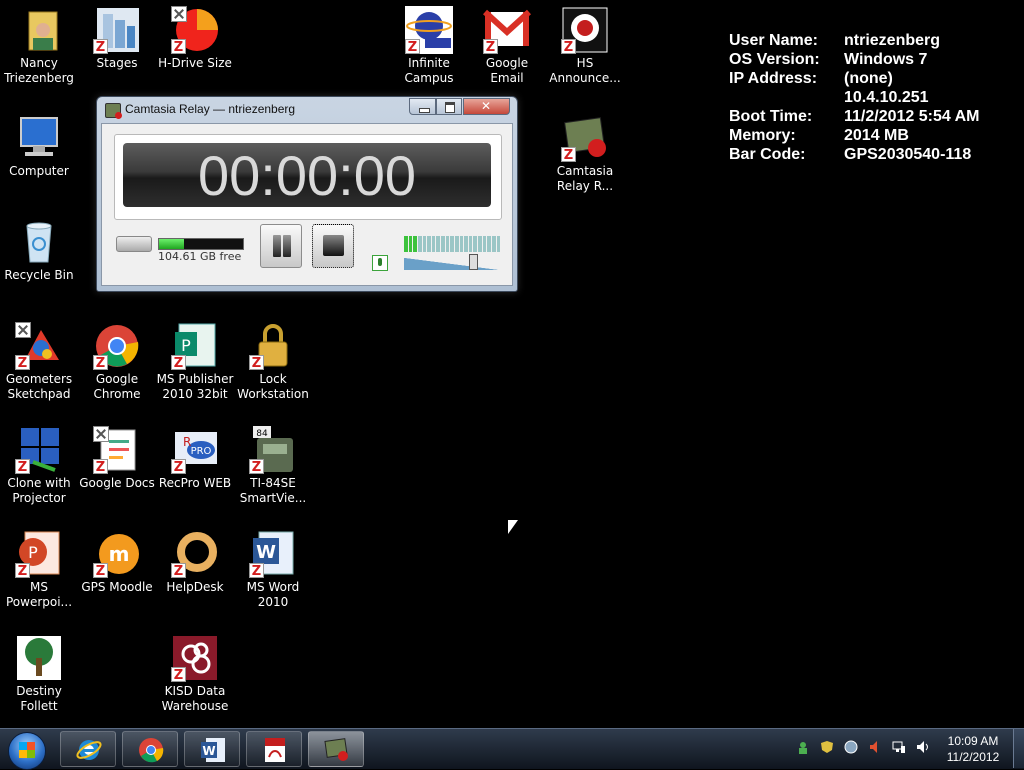 The width and height of the screenshot is (1024, 770). What do you see at coordinates (39, 70) in the screenshot?
I see `icon-label: Nancy Triezenberg` at bounding box center [39, 70].